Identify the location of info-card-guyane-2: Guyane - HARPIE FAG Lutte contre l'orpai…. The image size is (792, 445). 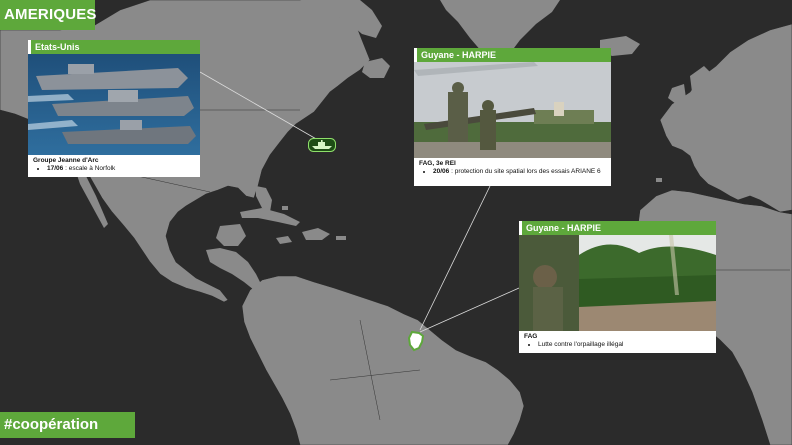
(617, 287).